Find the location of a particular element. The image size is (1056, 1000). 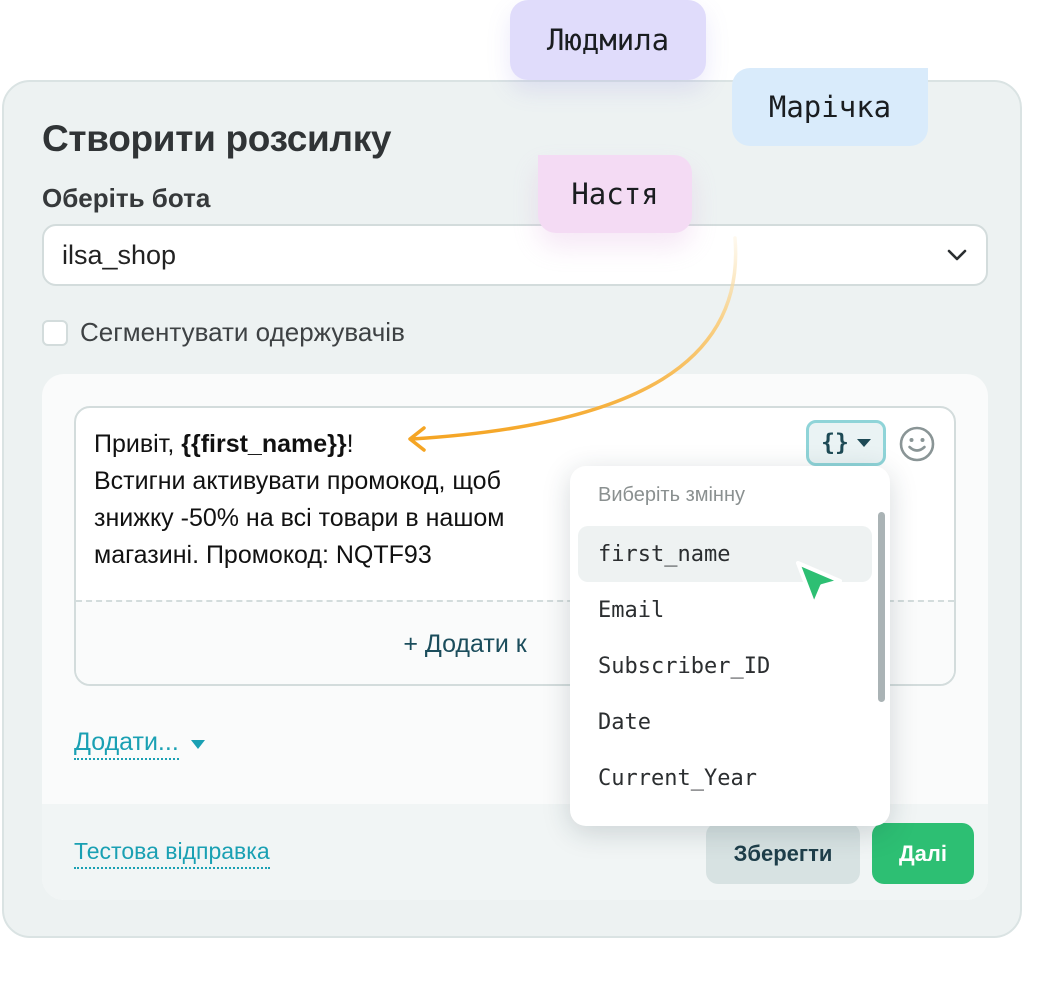

message-line-1: Привіт, {{first_name}}! is located at coordinates (334, 444).